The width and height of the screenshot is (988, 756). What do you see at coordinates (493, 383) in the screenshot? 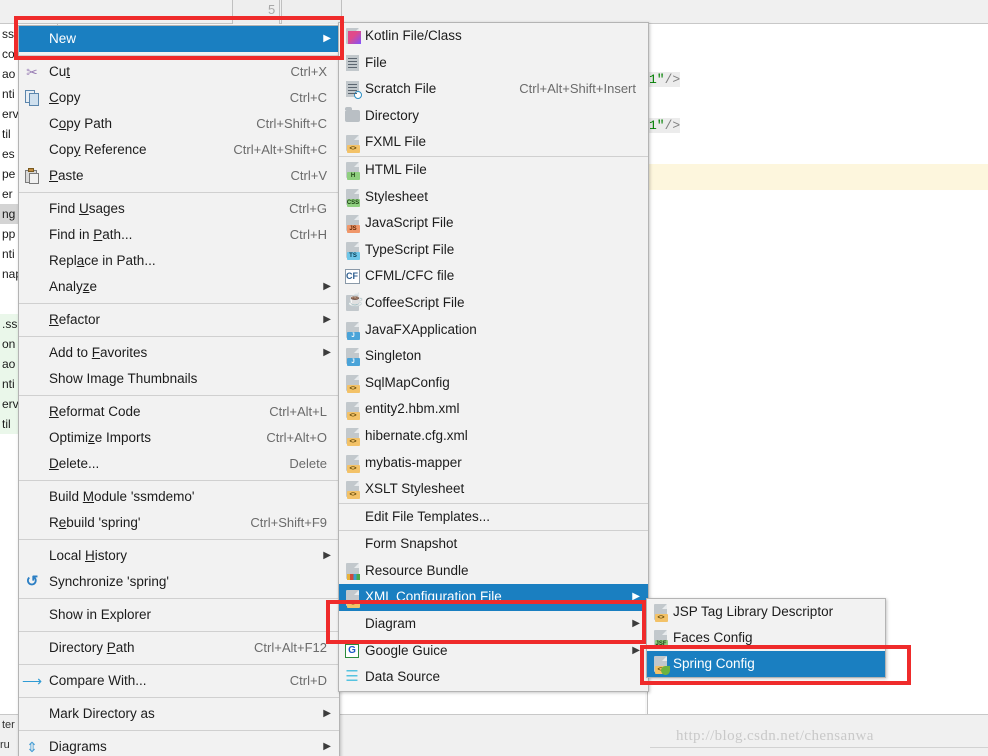
I see `menu-item-sqlmapconfig: <> SqlMapConfig` at bounding box center [493, 383].